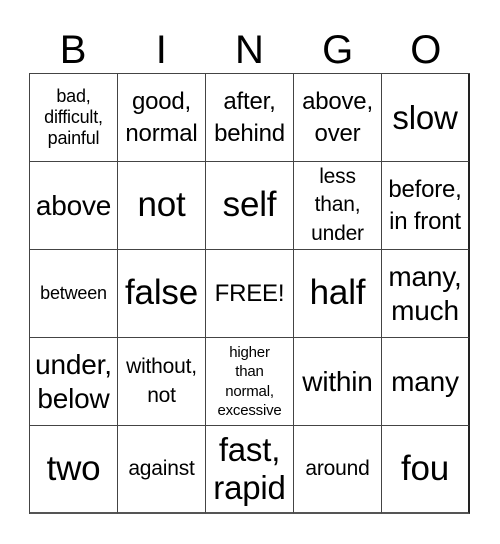  I want to click on header-letter-g: G, so click(338, 50).